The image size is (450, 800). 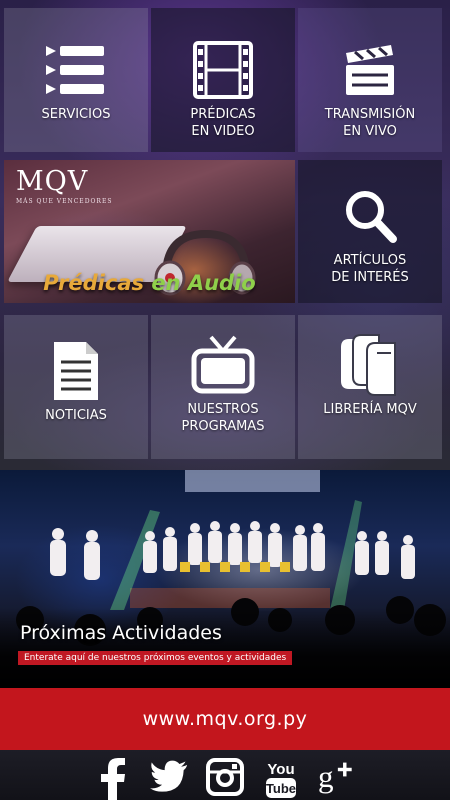 I want to click on programas-button: NUESTROS PROGRAMAS, so click(x=223, y=387).